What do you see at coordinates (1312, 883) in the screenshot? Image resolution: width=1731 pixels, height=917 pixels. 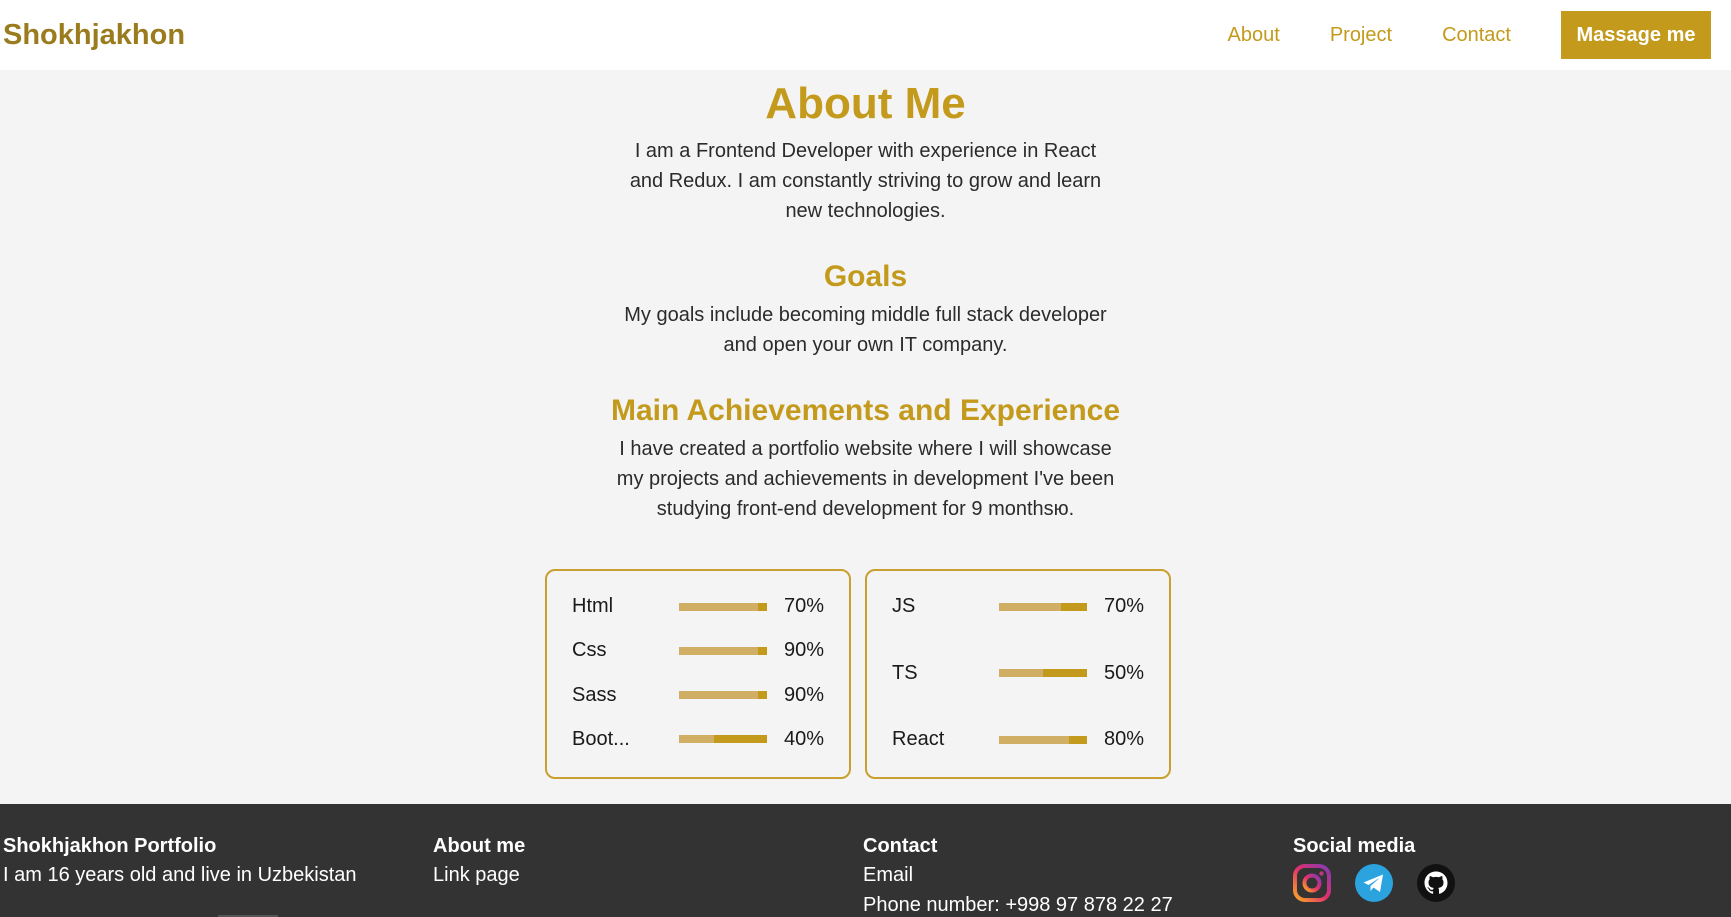 I see `instagram-icon` at bounding box center [1312, 883].